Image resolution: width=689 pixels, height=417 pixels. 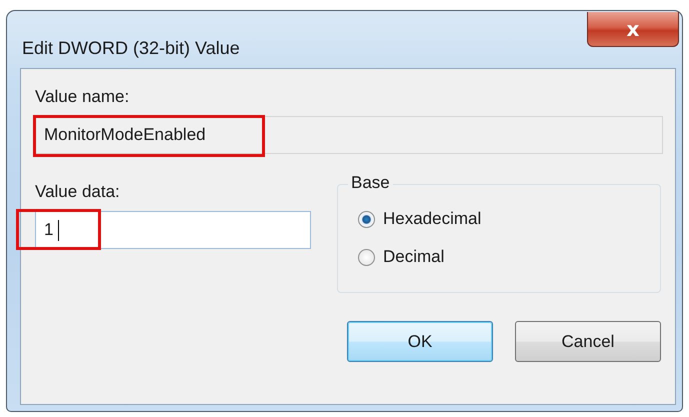 I want to click on value-data-field: 1, so click(x=173, y=230).